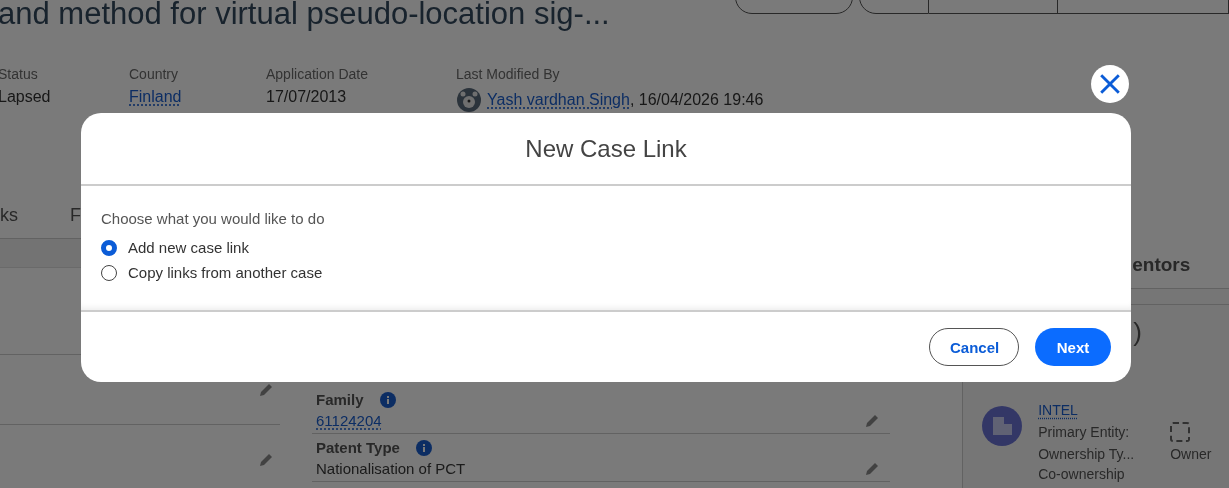 This screenshot has width=1229, height=488. Describe the element at coordinates (340, 399) in the screenshot. I see `field-label: Family` at that location.